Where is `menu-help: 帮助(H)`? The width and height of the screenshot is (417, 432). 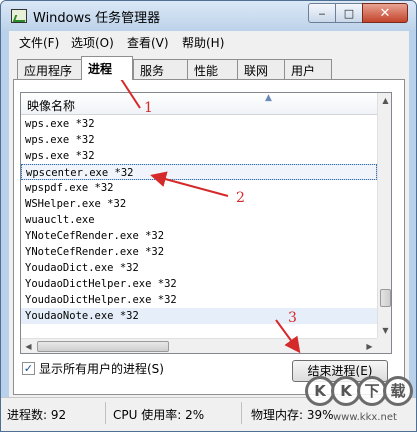 menu-help: 帮助(H) is located at coordinates (203, 42).